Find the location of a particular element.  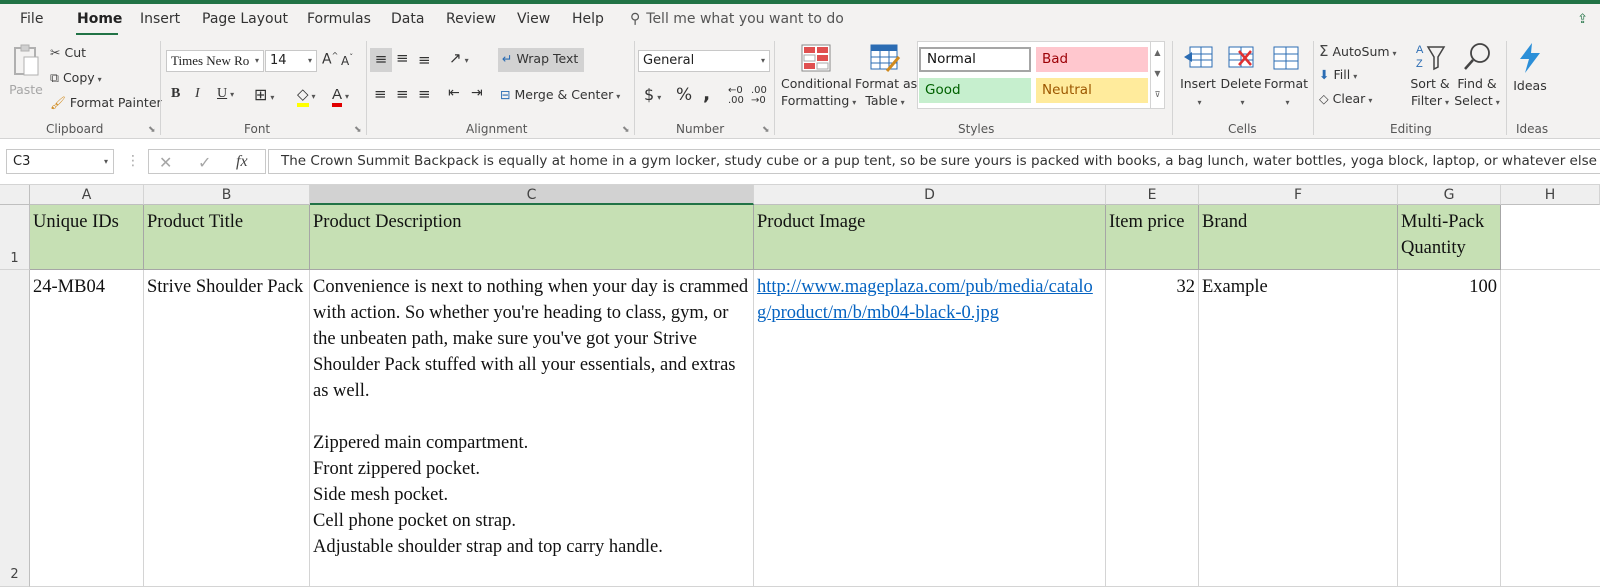

tab-file: File is located at coordinates (31, 19).